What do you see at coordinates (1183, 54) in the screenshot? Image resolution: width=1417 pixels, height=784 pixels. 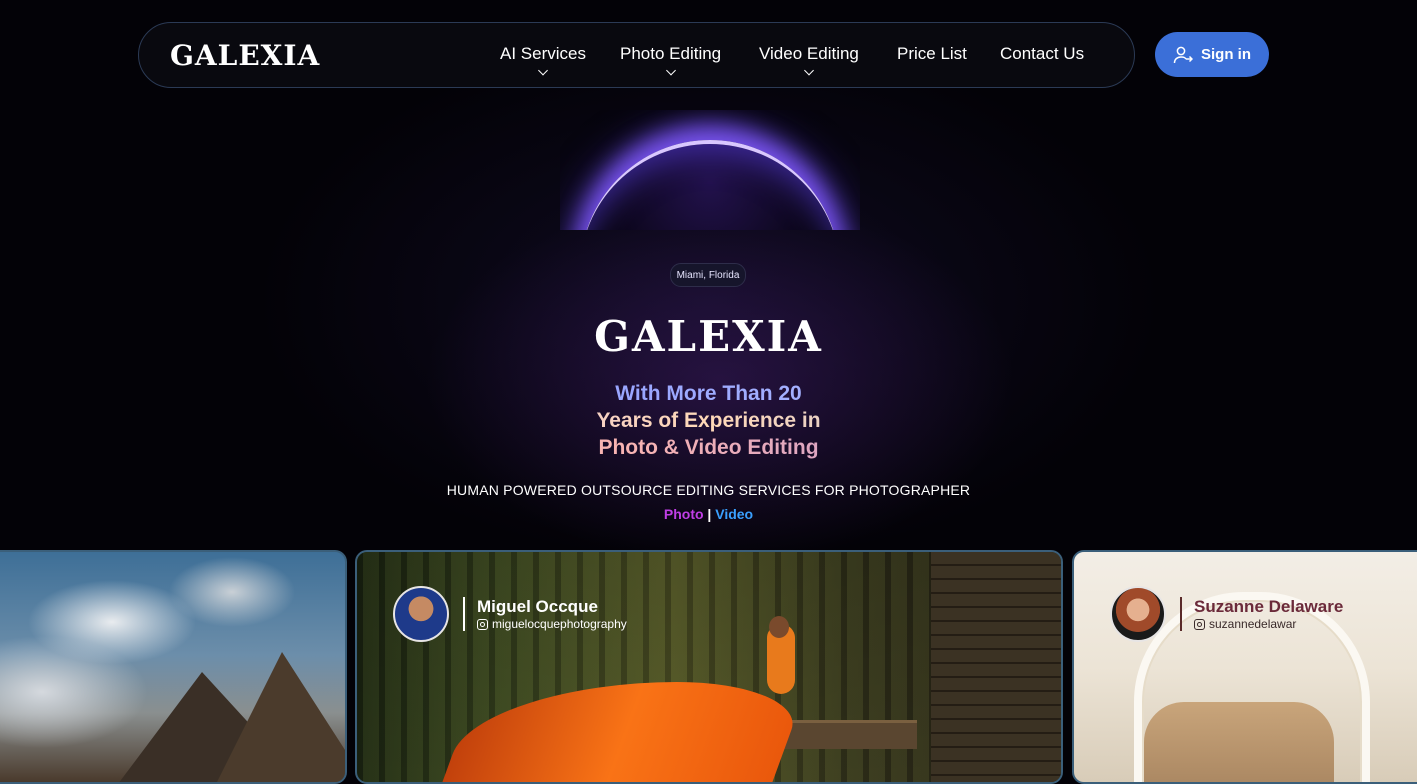 I see `user-add-icon` at bounding box center [1183, 54].